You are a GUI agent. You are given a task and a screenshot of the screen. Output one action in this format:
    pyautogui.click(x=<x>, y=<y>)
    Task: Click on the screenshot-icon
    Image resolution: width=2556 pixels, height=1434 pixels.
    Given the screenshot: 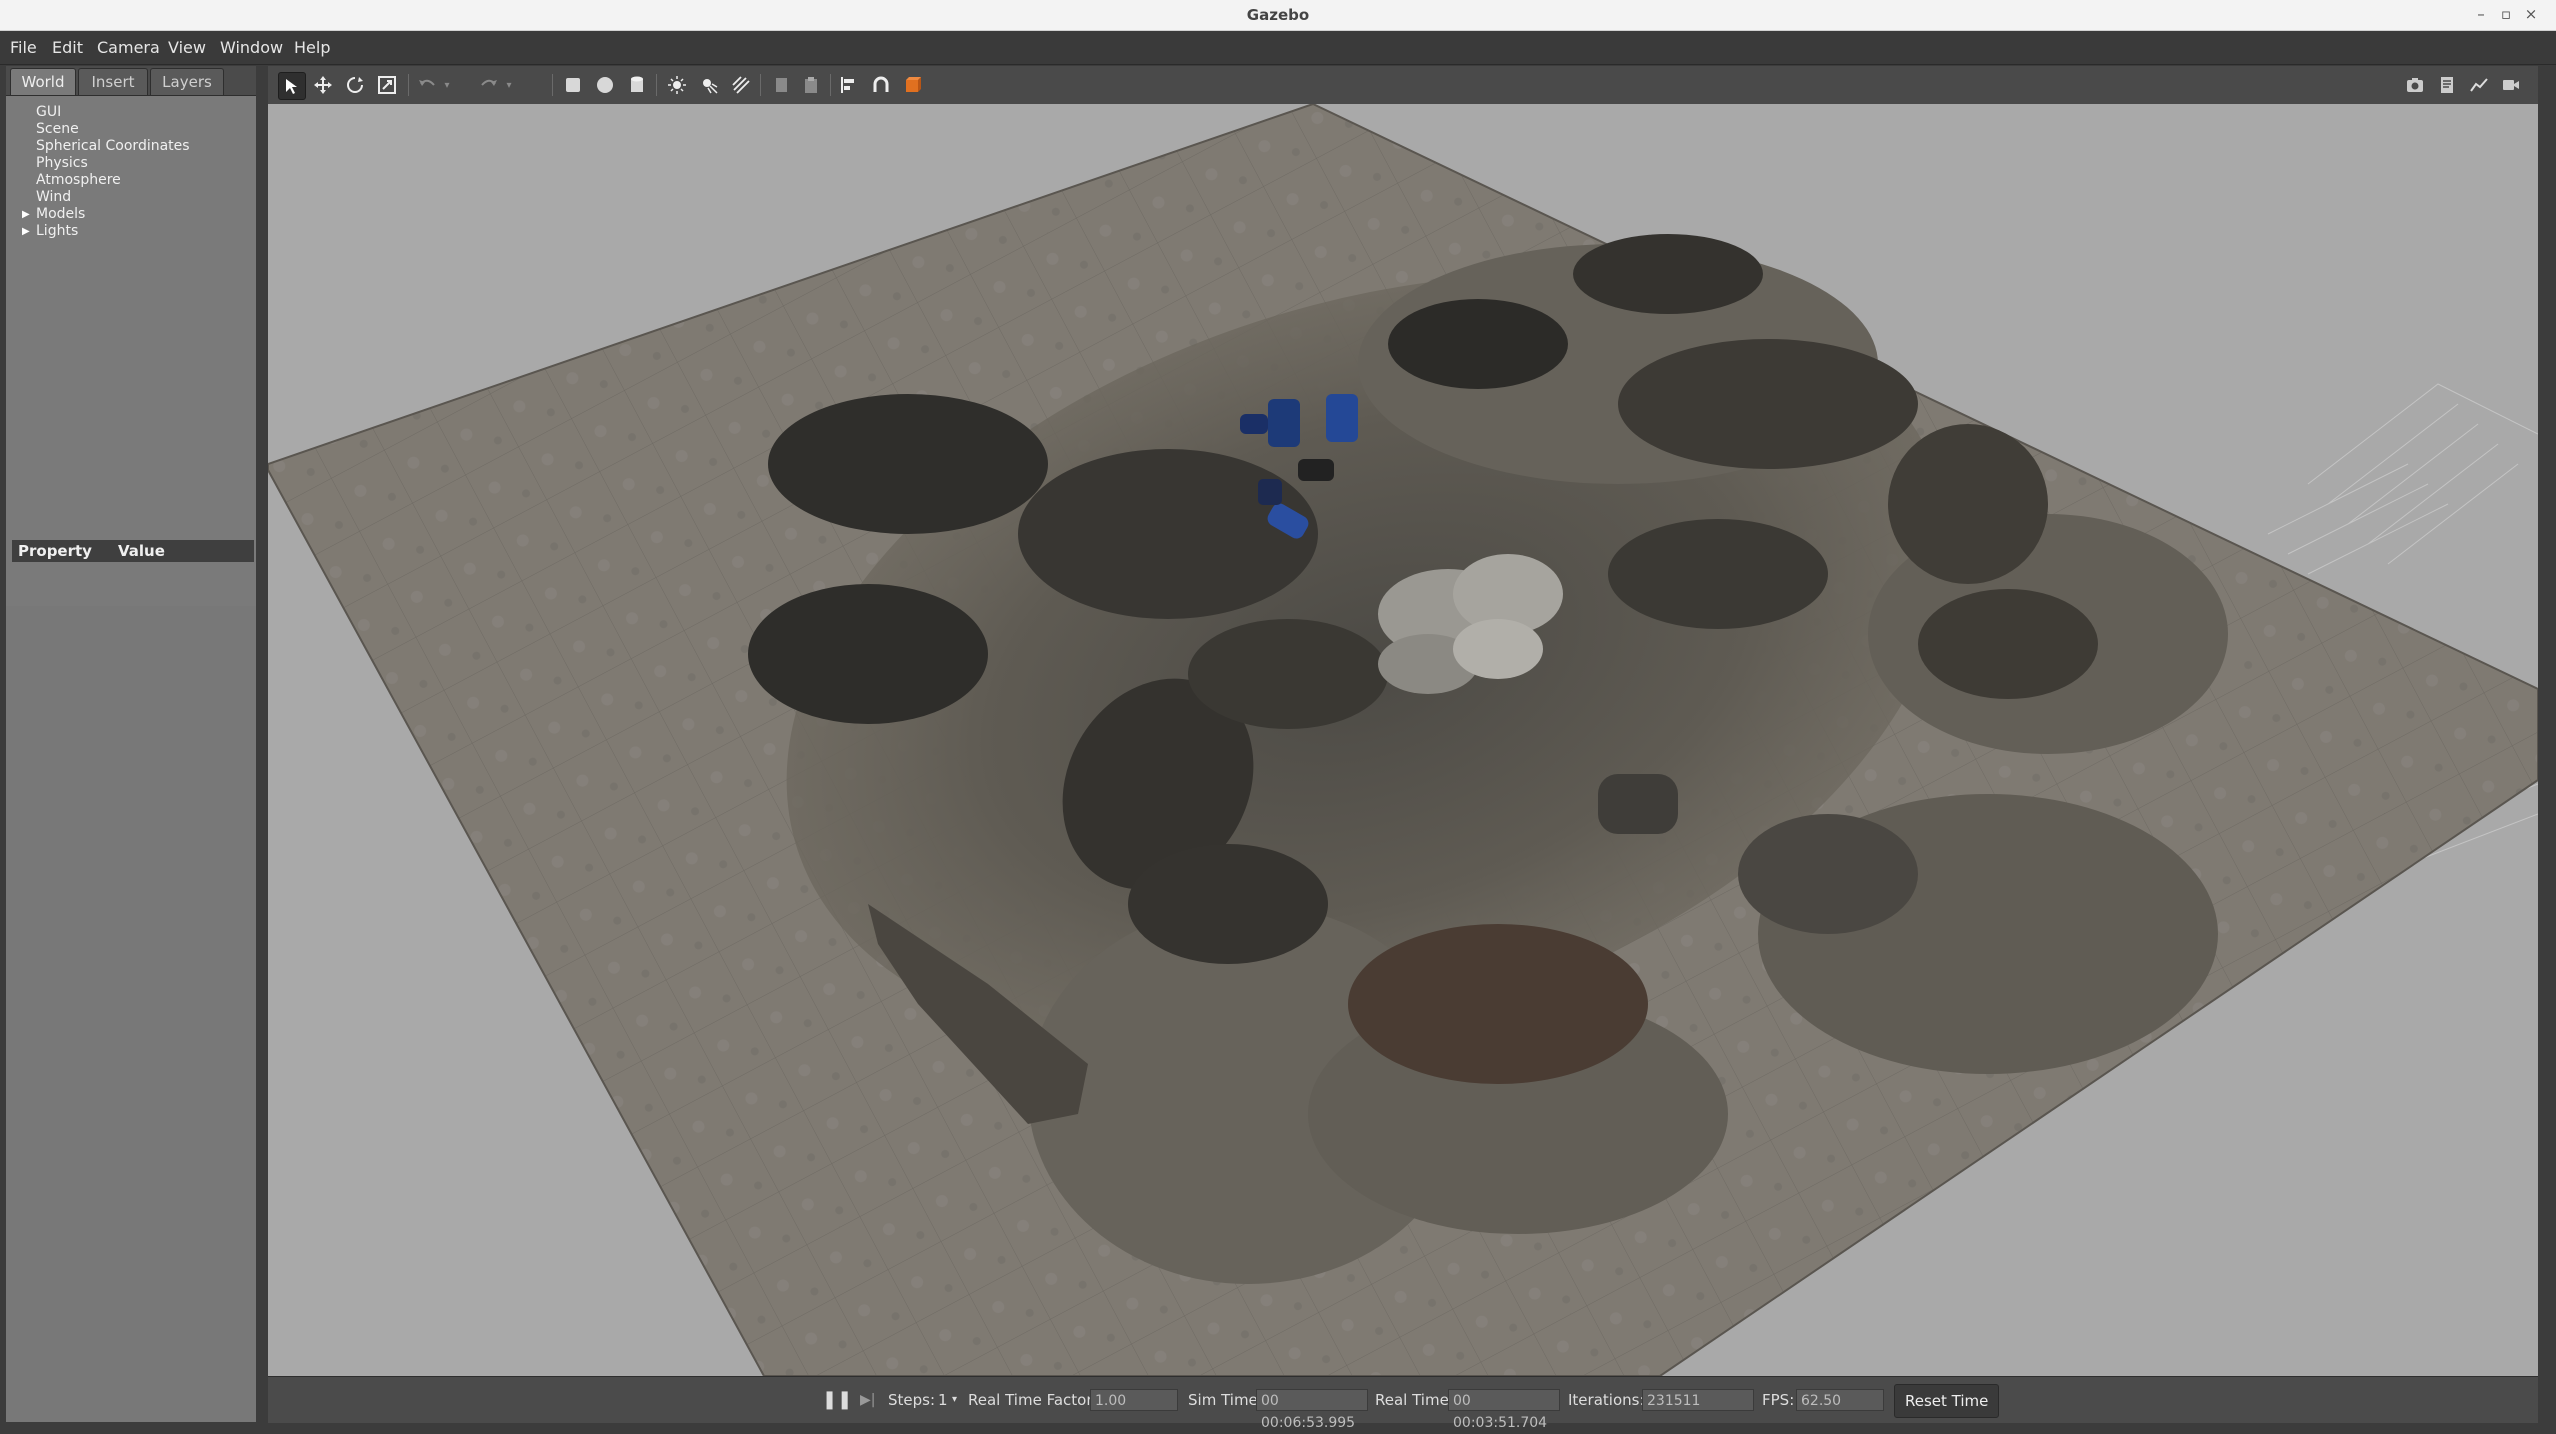 What is the action you would take?
    pyautogui.click(x=2415, y=85)
    